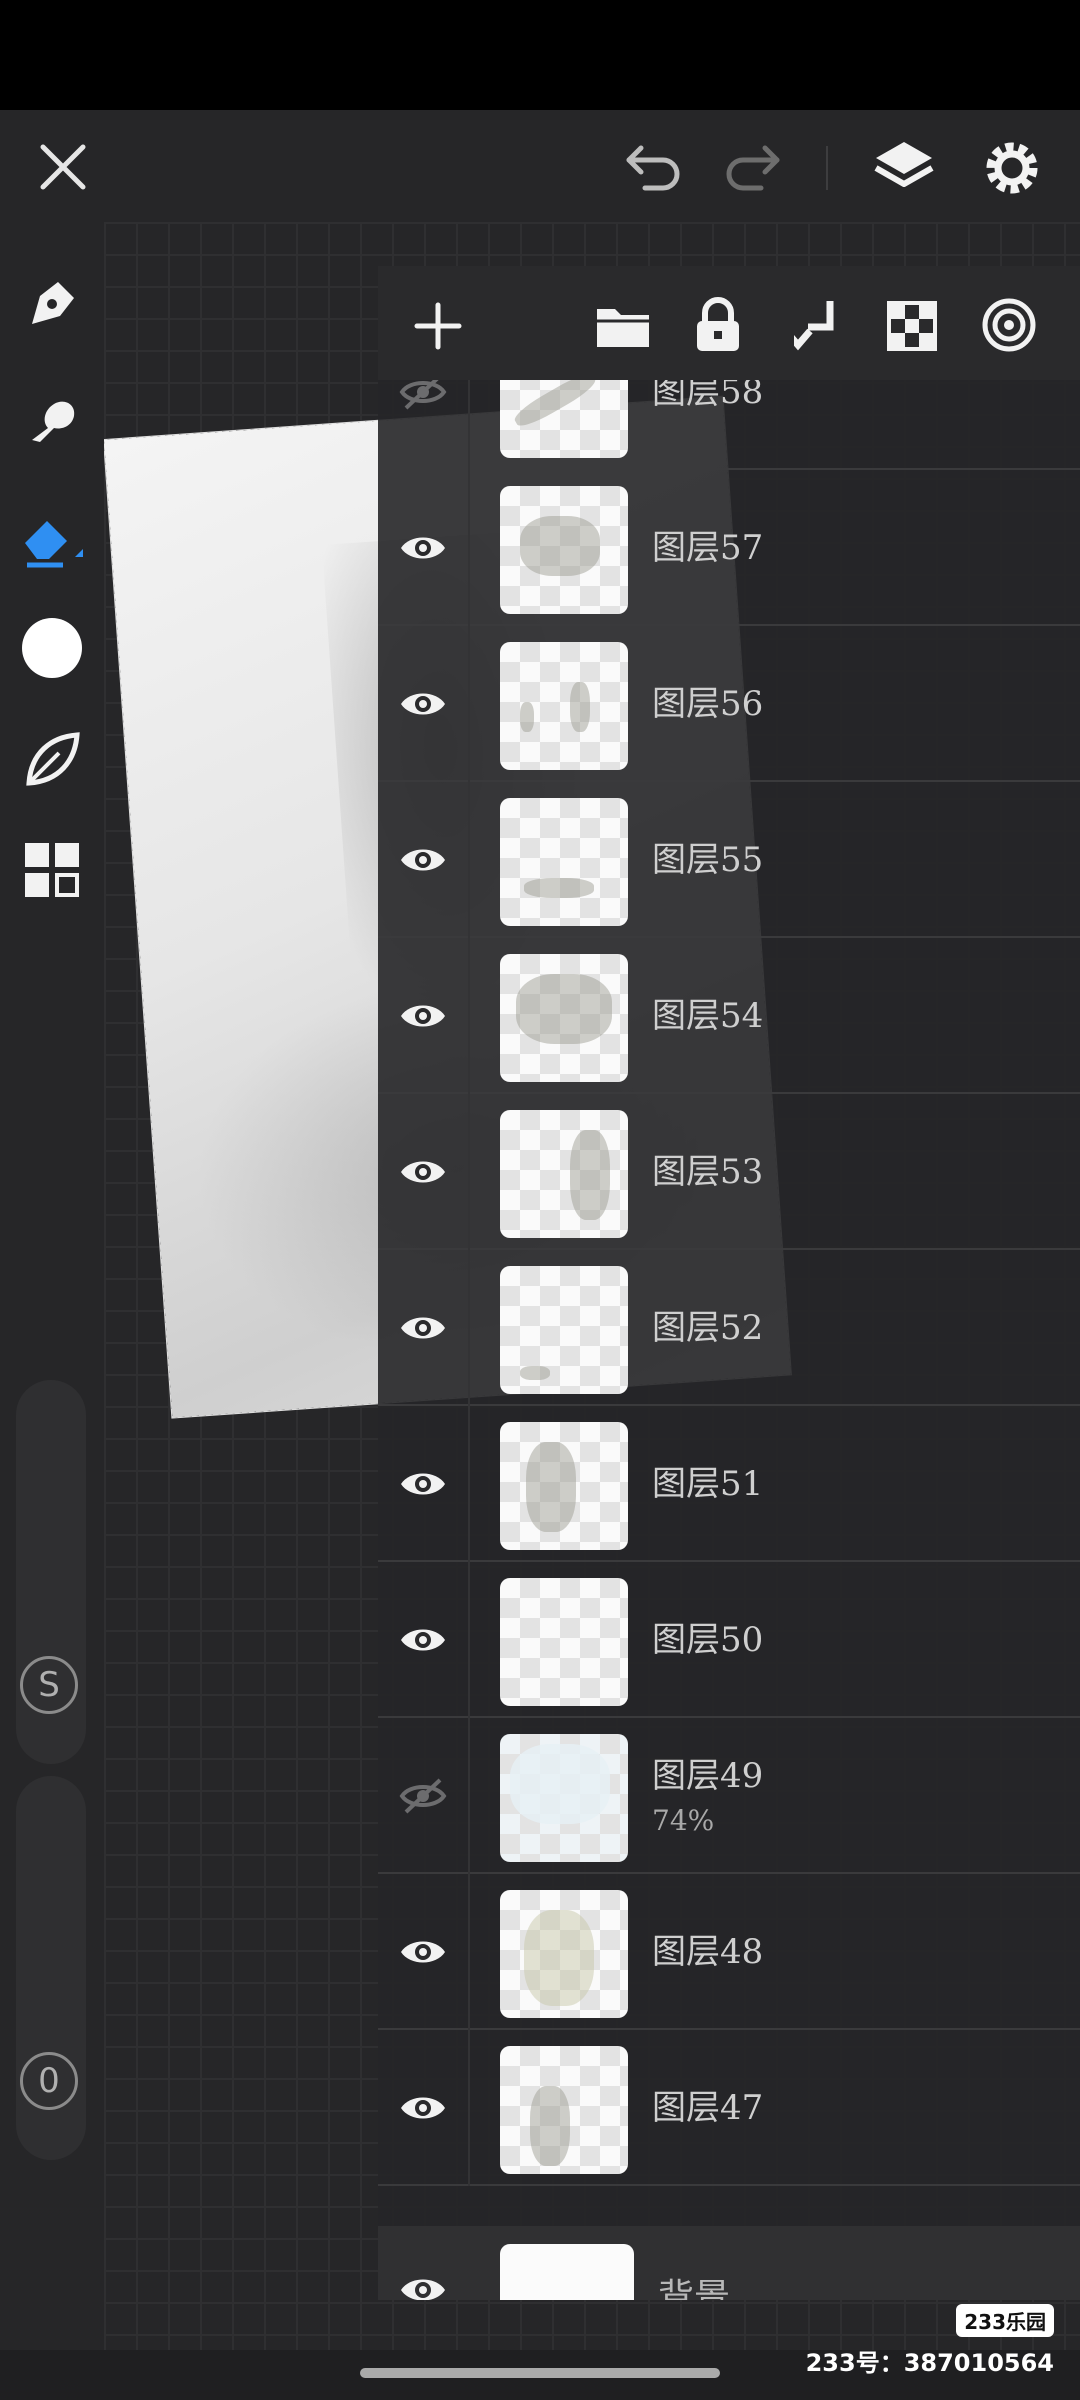 The image size is (1080, 2400). What do you see at coordinates (729, 2263) in the screenshot?
I see `background-layer-row: 背景` at bounding box center [729, 2263].